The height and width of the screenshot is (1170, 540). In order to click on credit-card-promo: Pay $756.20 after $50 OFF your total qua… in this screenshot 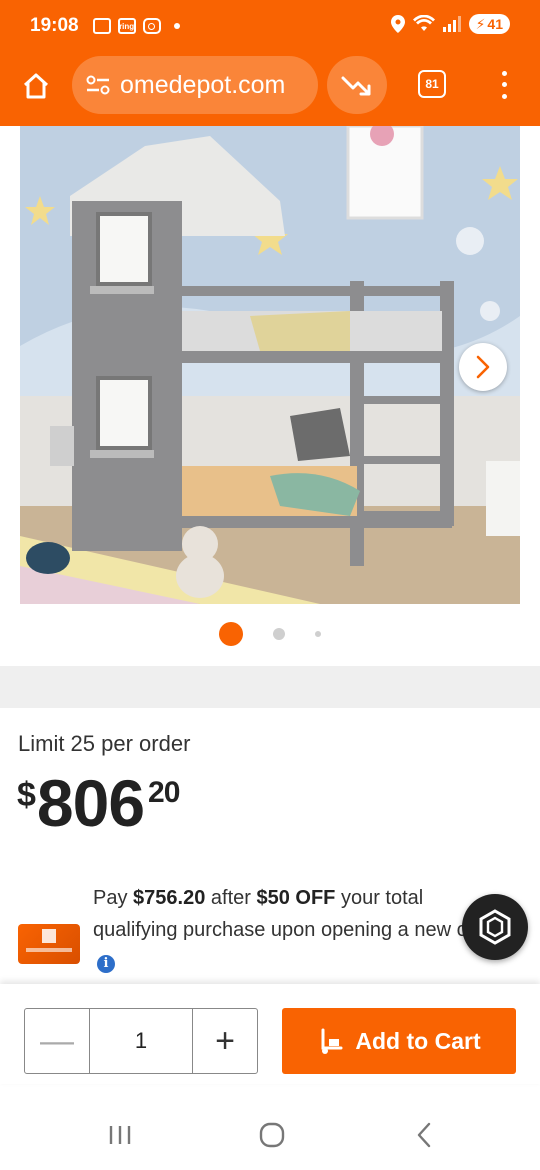, I will do `click(270, 930)`.